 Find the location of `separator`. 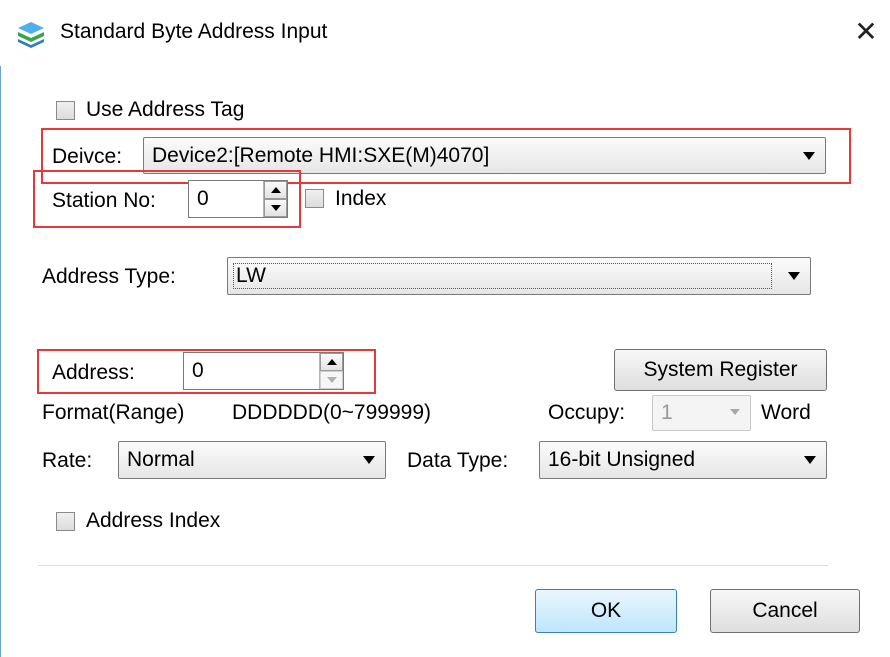

separator is located at coordinates (433, 565).